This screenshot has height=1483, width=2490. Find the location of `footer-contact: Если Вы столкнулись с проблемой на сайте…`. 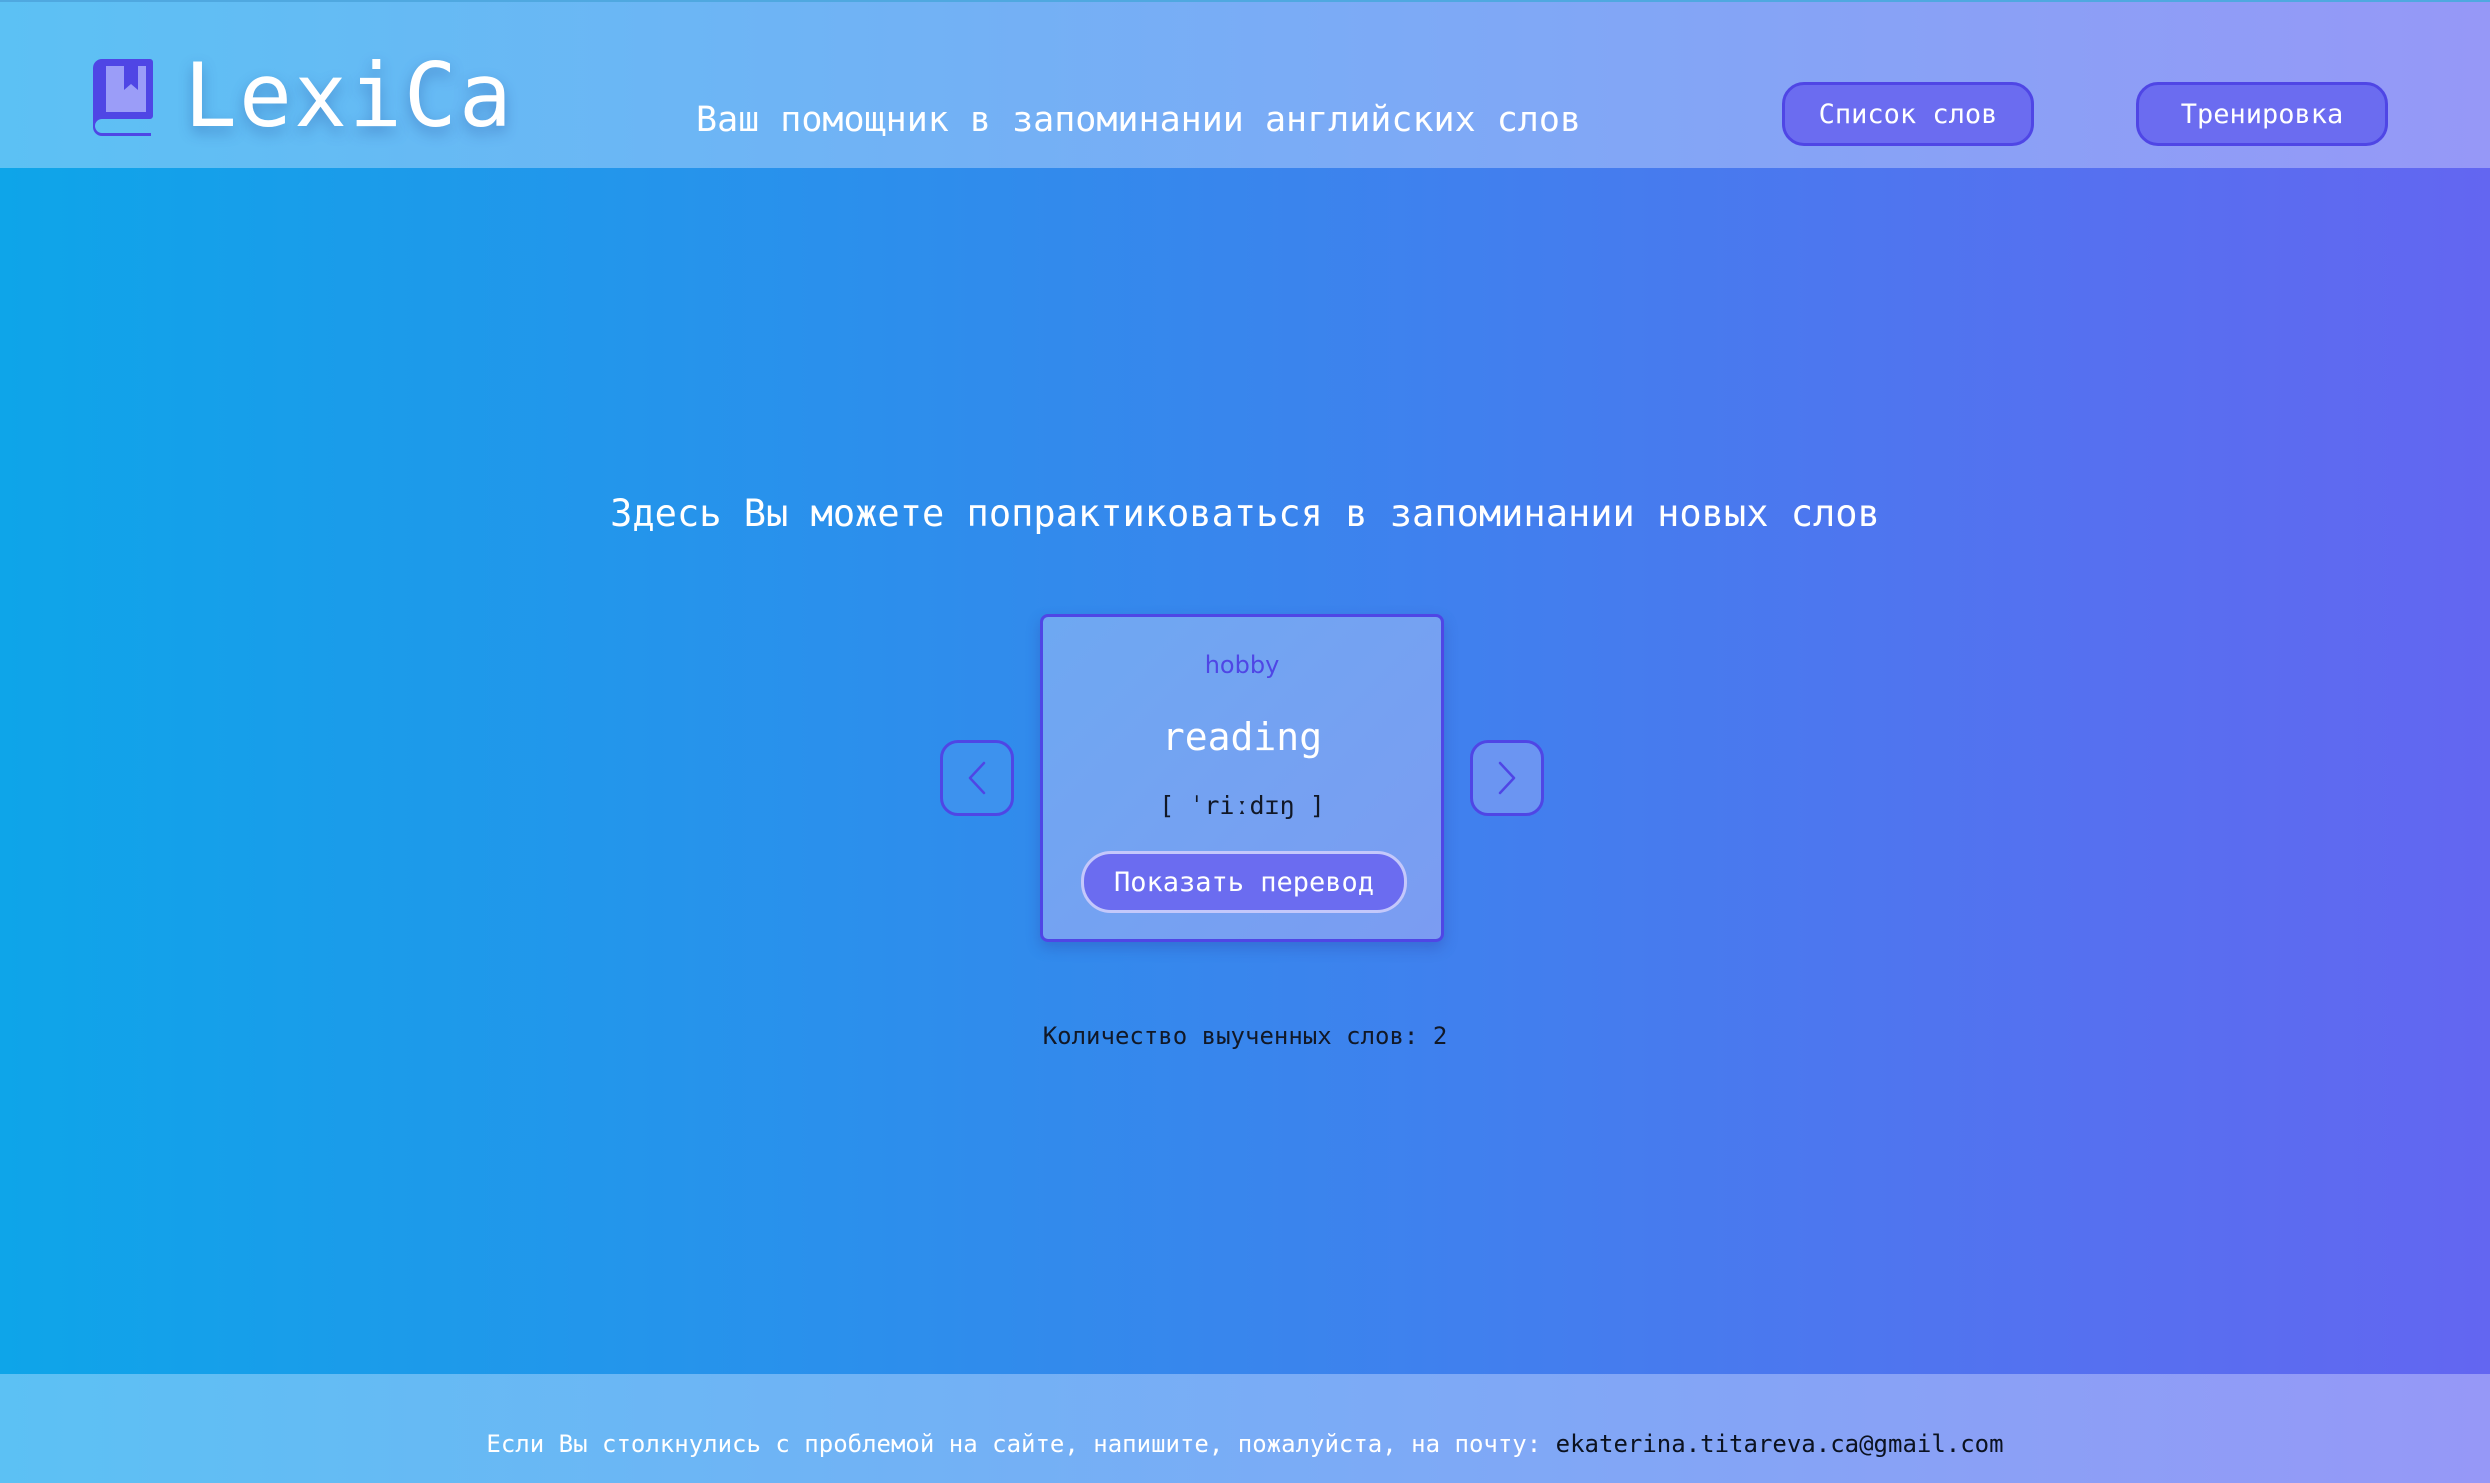

footer-contact: Если Вы столкнулись с проблемой на сайте… is located at coordinates (1245, 1444).